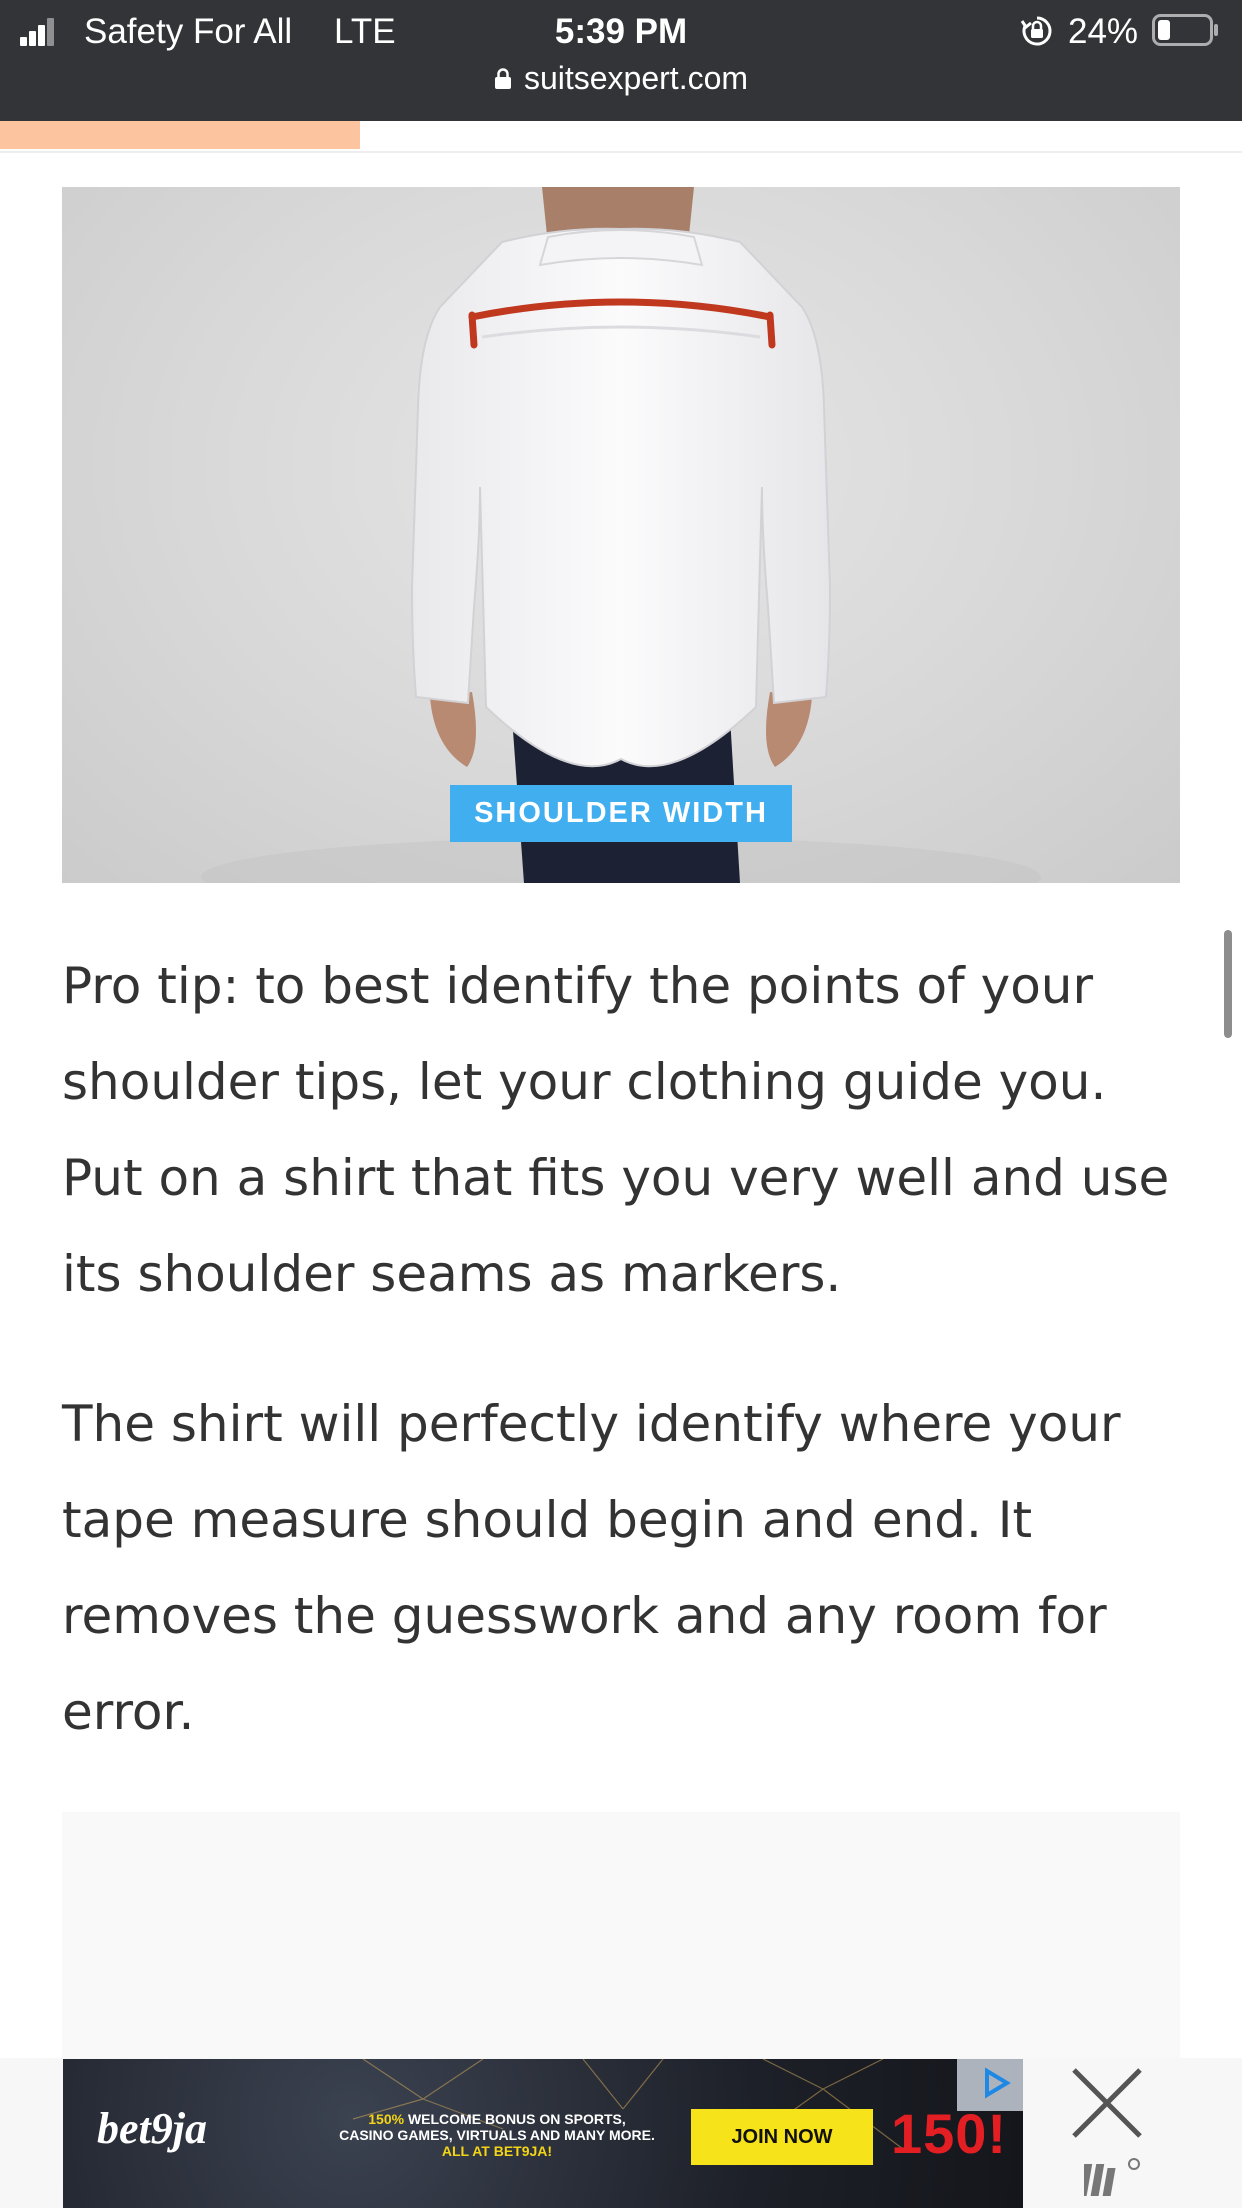 The height and width of the screenshot is (2208, 1242). Describe the element at coordinates (152, 2128) in the screenshot. I see `ad-brand-logo: bet9ja` at that location.